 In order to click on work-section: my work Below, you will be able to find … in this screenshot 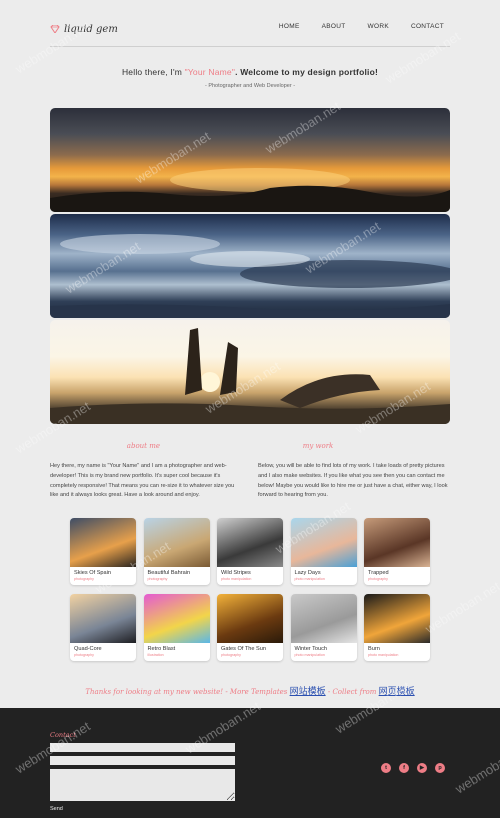, I will do `click(353, 471)`.